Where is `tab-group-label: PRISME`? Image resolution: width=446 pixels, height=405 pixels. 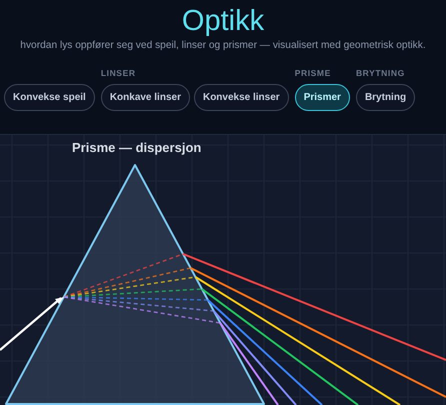 tab-group-label: PRISME is located at coordinates (313, 73).